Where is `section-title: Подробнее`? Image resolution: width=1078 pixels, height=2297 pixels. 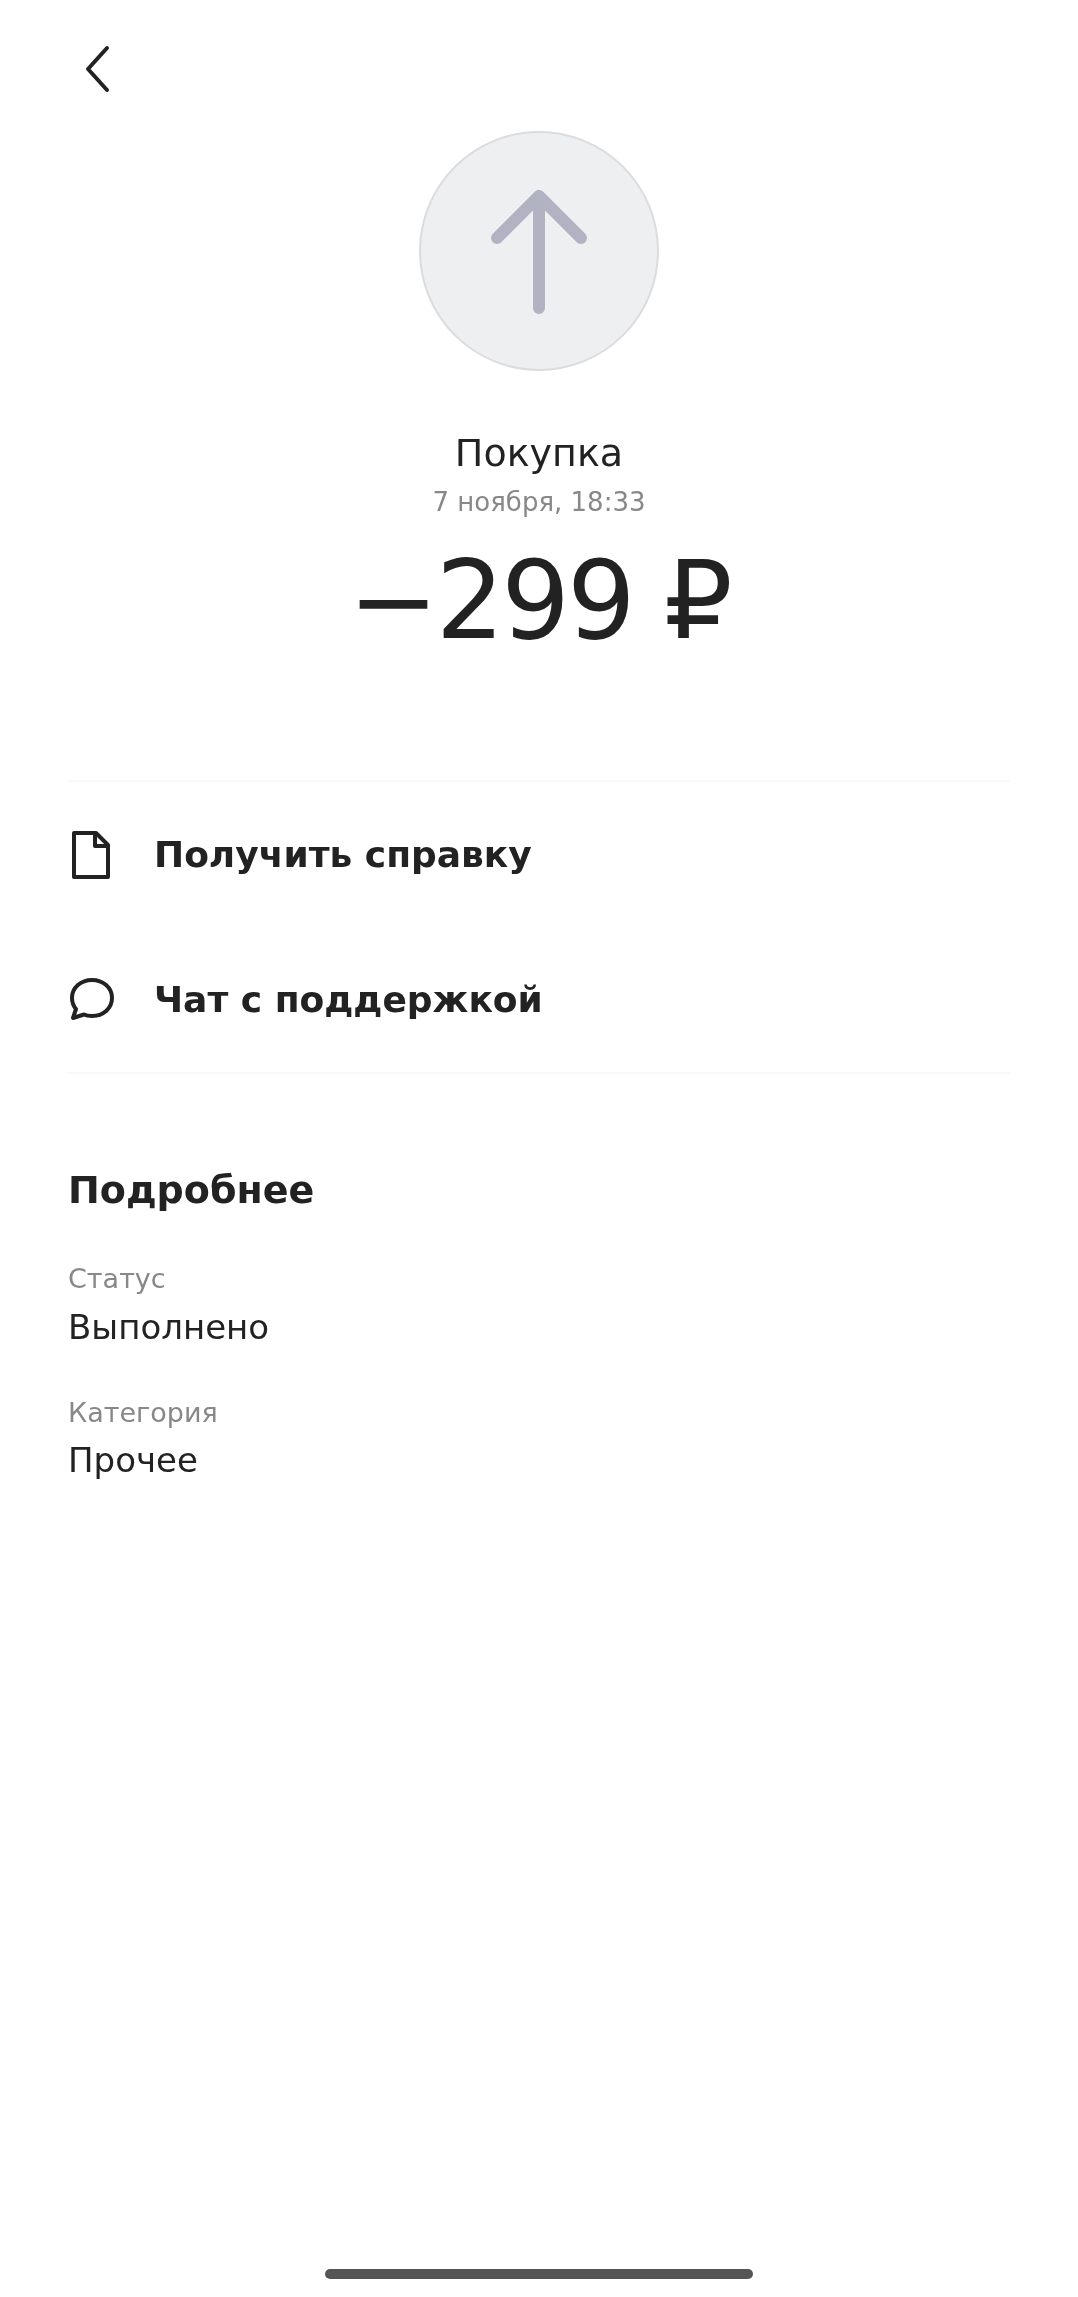 section-title: Подробнее is located at coordinates (192, 1191).